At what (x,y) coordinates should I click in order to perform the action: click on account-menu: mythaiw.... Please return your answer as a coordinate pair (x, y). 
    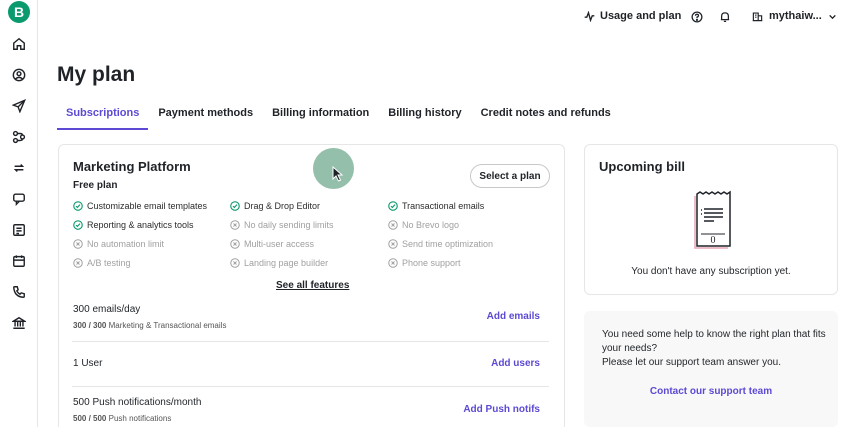
    Looking at the image, I should click on (794, 16).